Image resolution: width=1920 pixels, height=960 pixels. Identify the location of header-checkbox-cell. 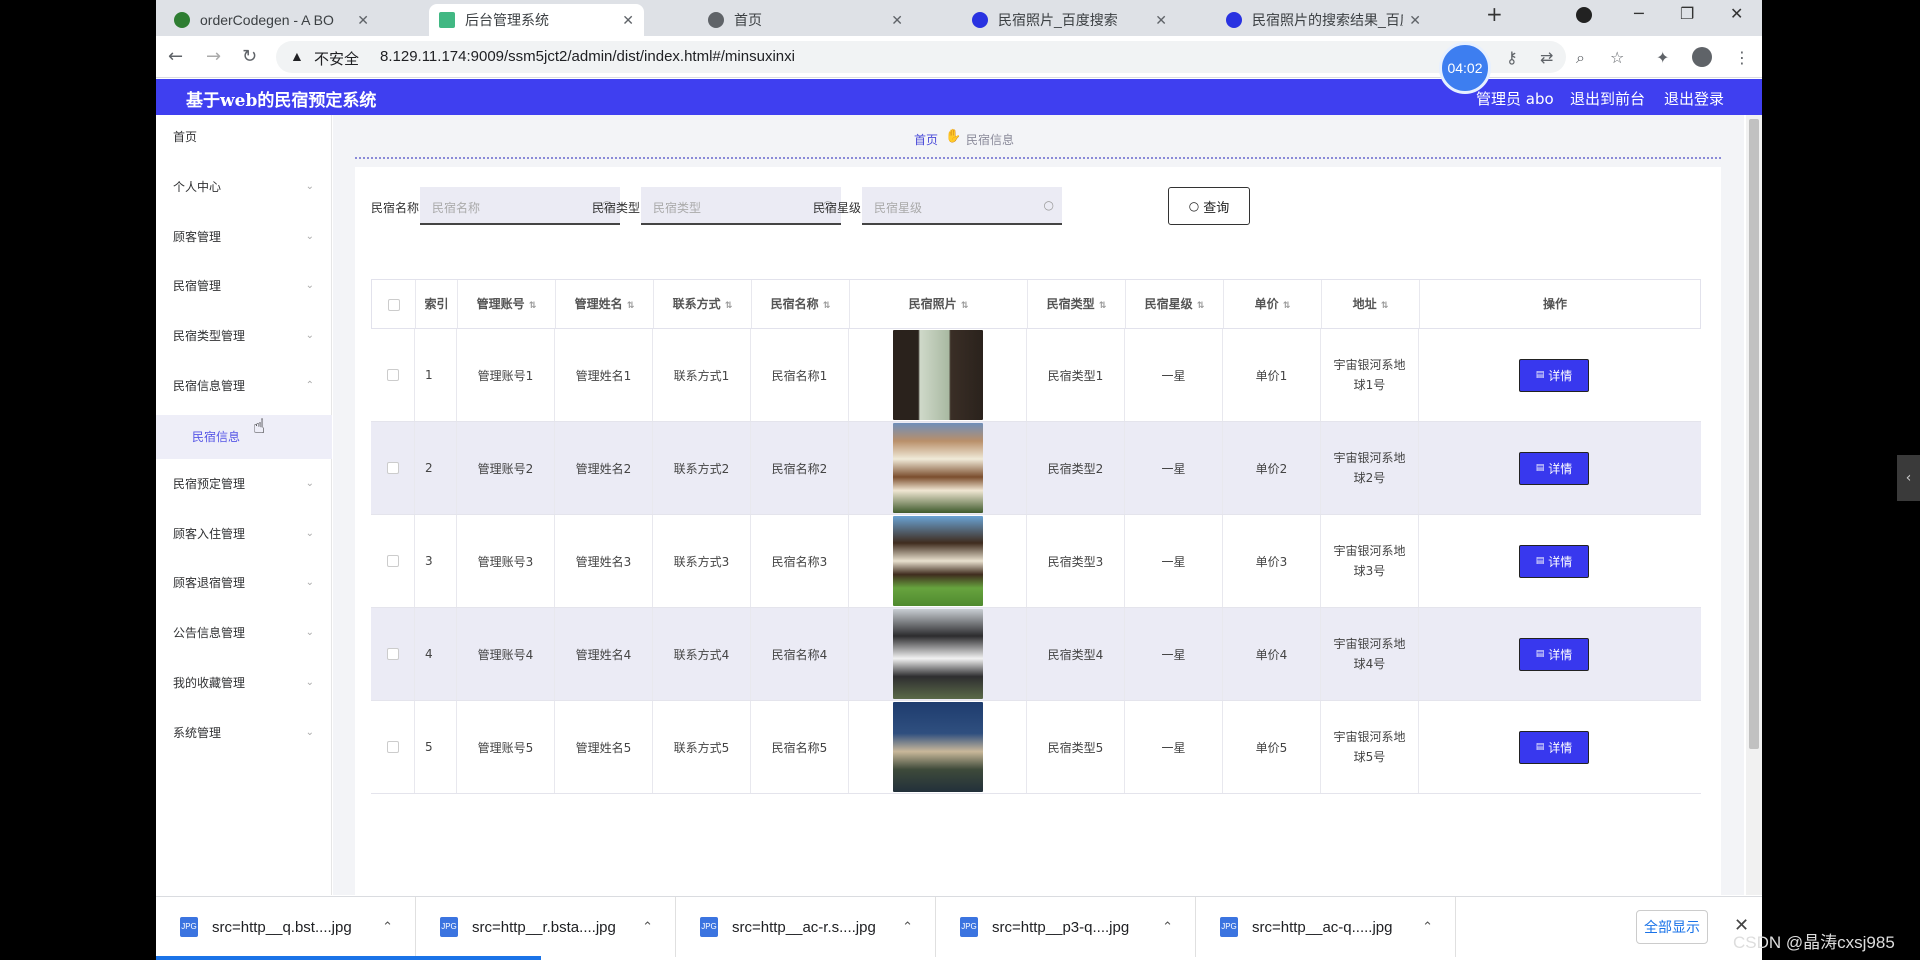
(394, 304).